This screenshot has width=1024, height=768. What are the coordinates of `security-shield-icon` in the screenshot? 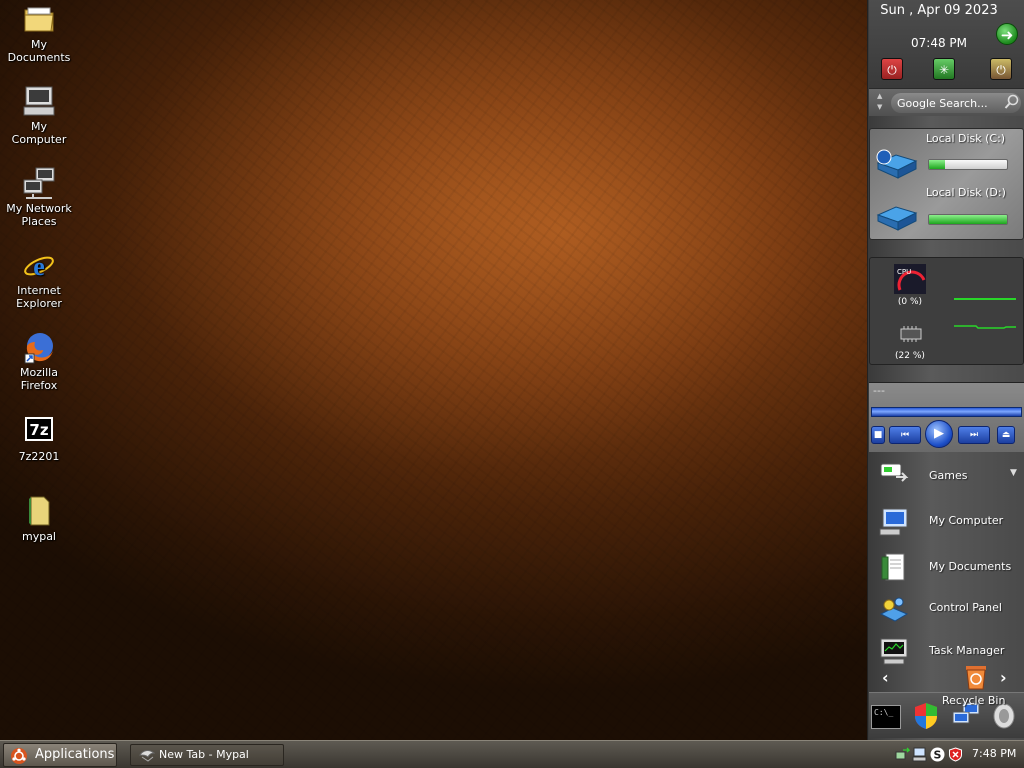 It's located at (926, 716).